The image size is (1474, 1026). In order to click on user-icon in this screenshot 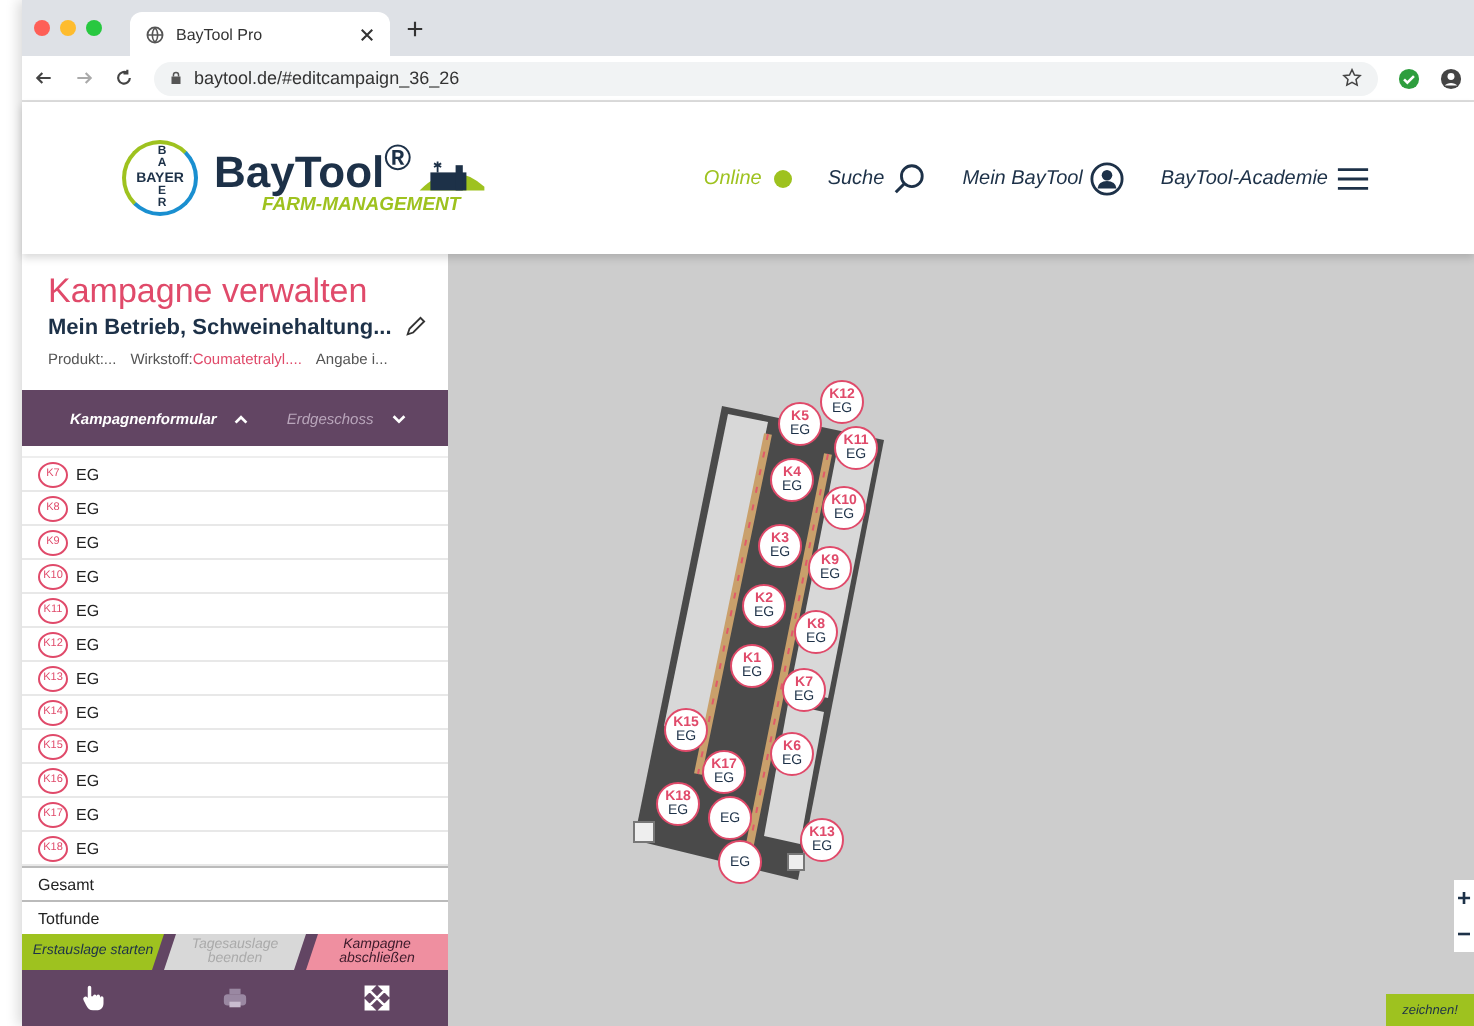, I will do `click(1107, 178)`.